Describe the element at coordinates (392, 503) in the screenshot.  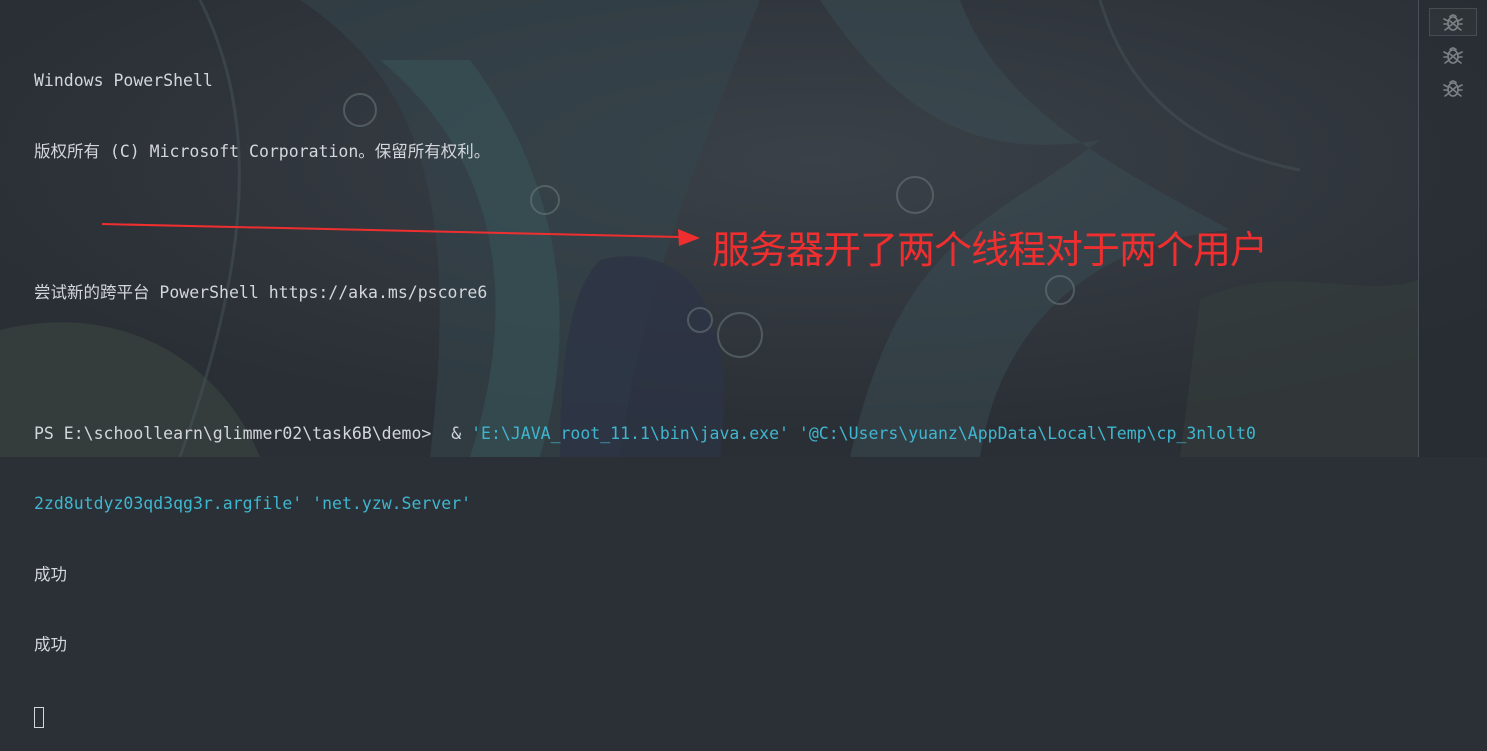
I see `main-class-arg: 'net.yzw.Server'` at that location.